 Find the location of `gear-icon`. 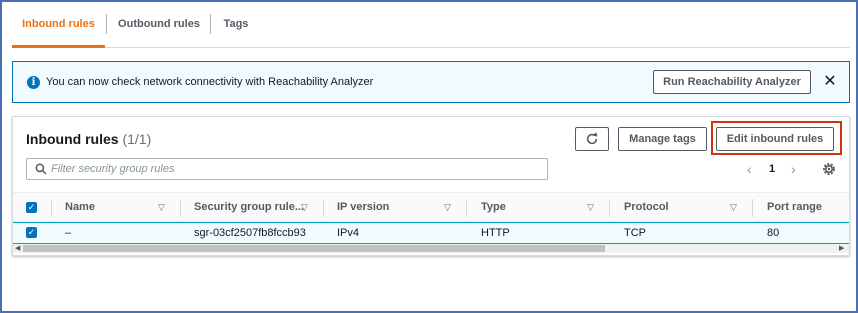

gear-icon is located at coordinates (829, 169).